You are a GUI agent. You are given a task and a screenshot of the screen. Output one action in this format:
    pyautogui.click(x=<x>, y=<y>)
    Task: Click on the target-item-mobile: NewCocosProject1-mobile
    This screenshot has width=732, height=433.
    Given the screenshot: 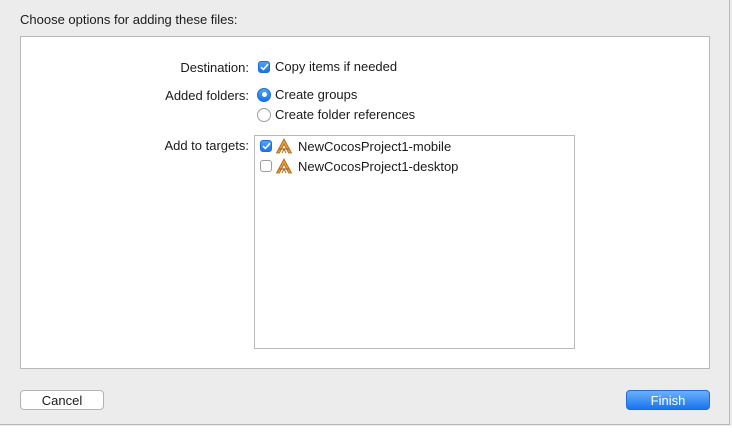 What is the action you would take?
    pyautogui.click(x=355, y=146)
    